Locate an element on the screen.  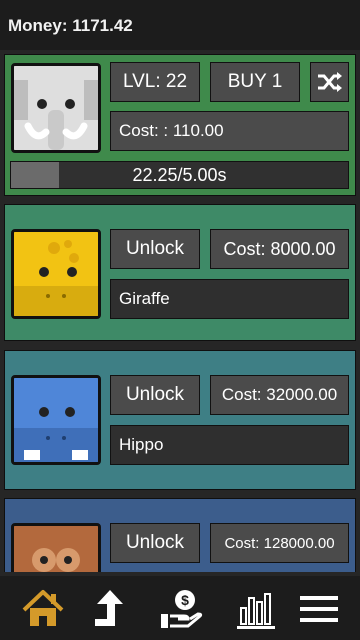
shuffle-button is located at coordinates (329, 82).